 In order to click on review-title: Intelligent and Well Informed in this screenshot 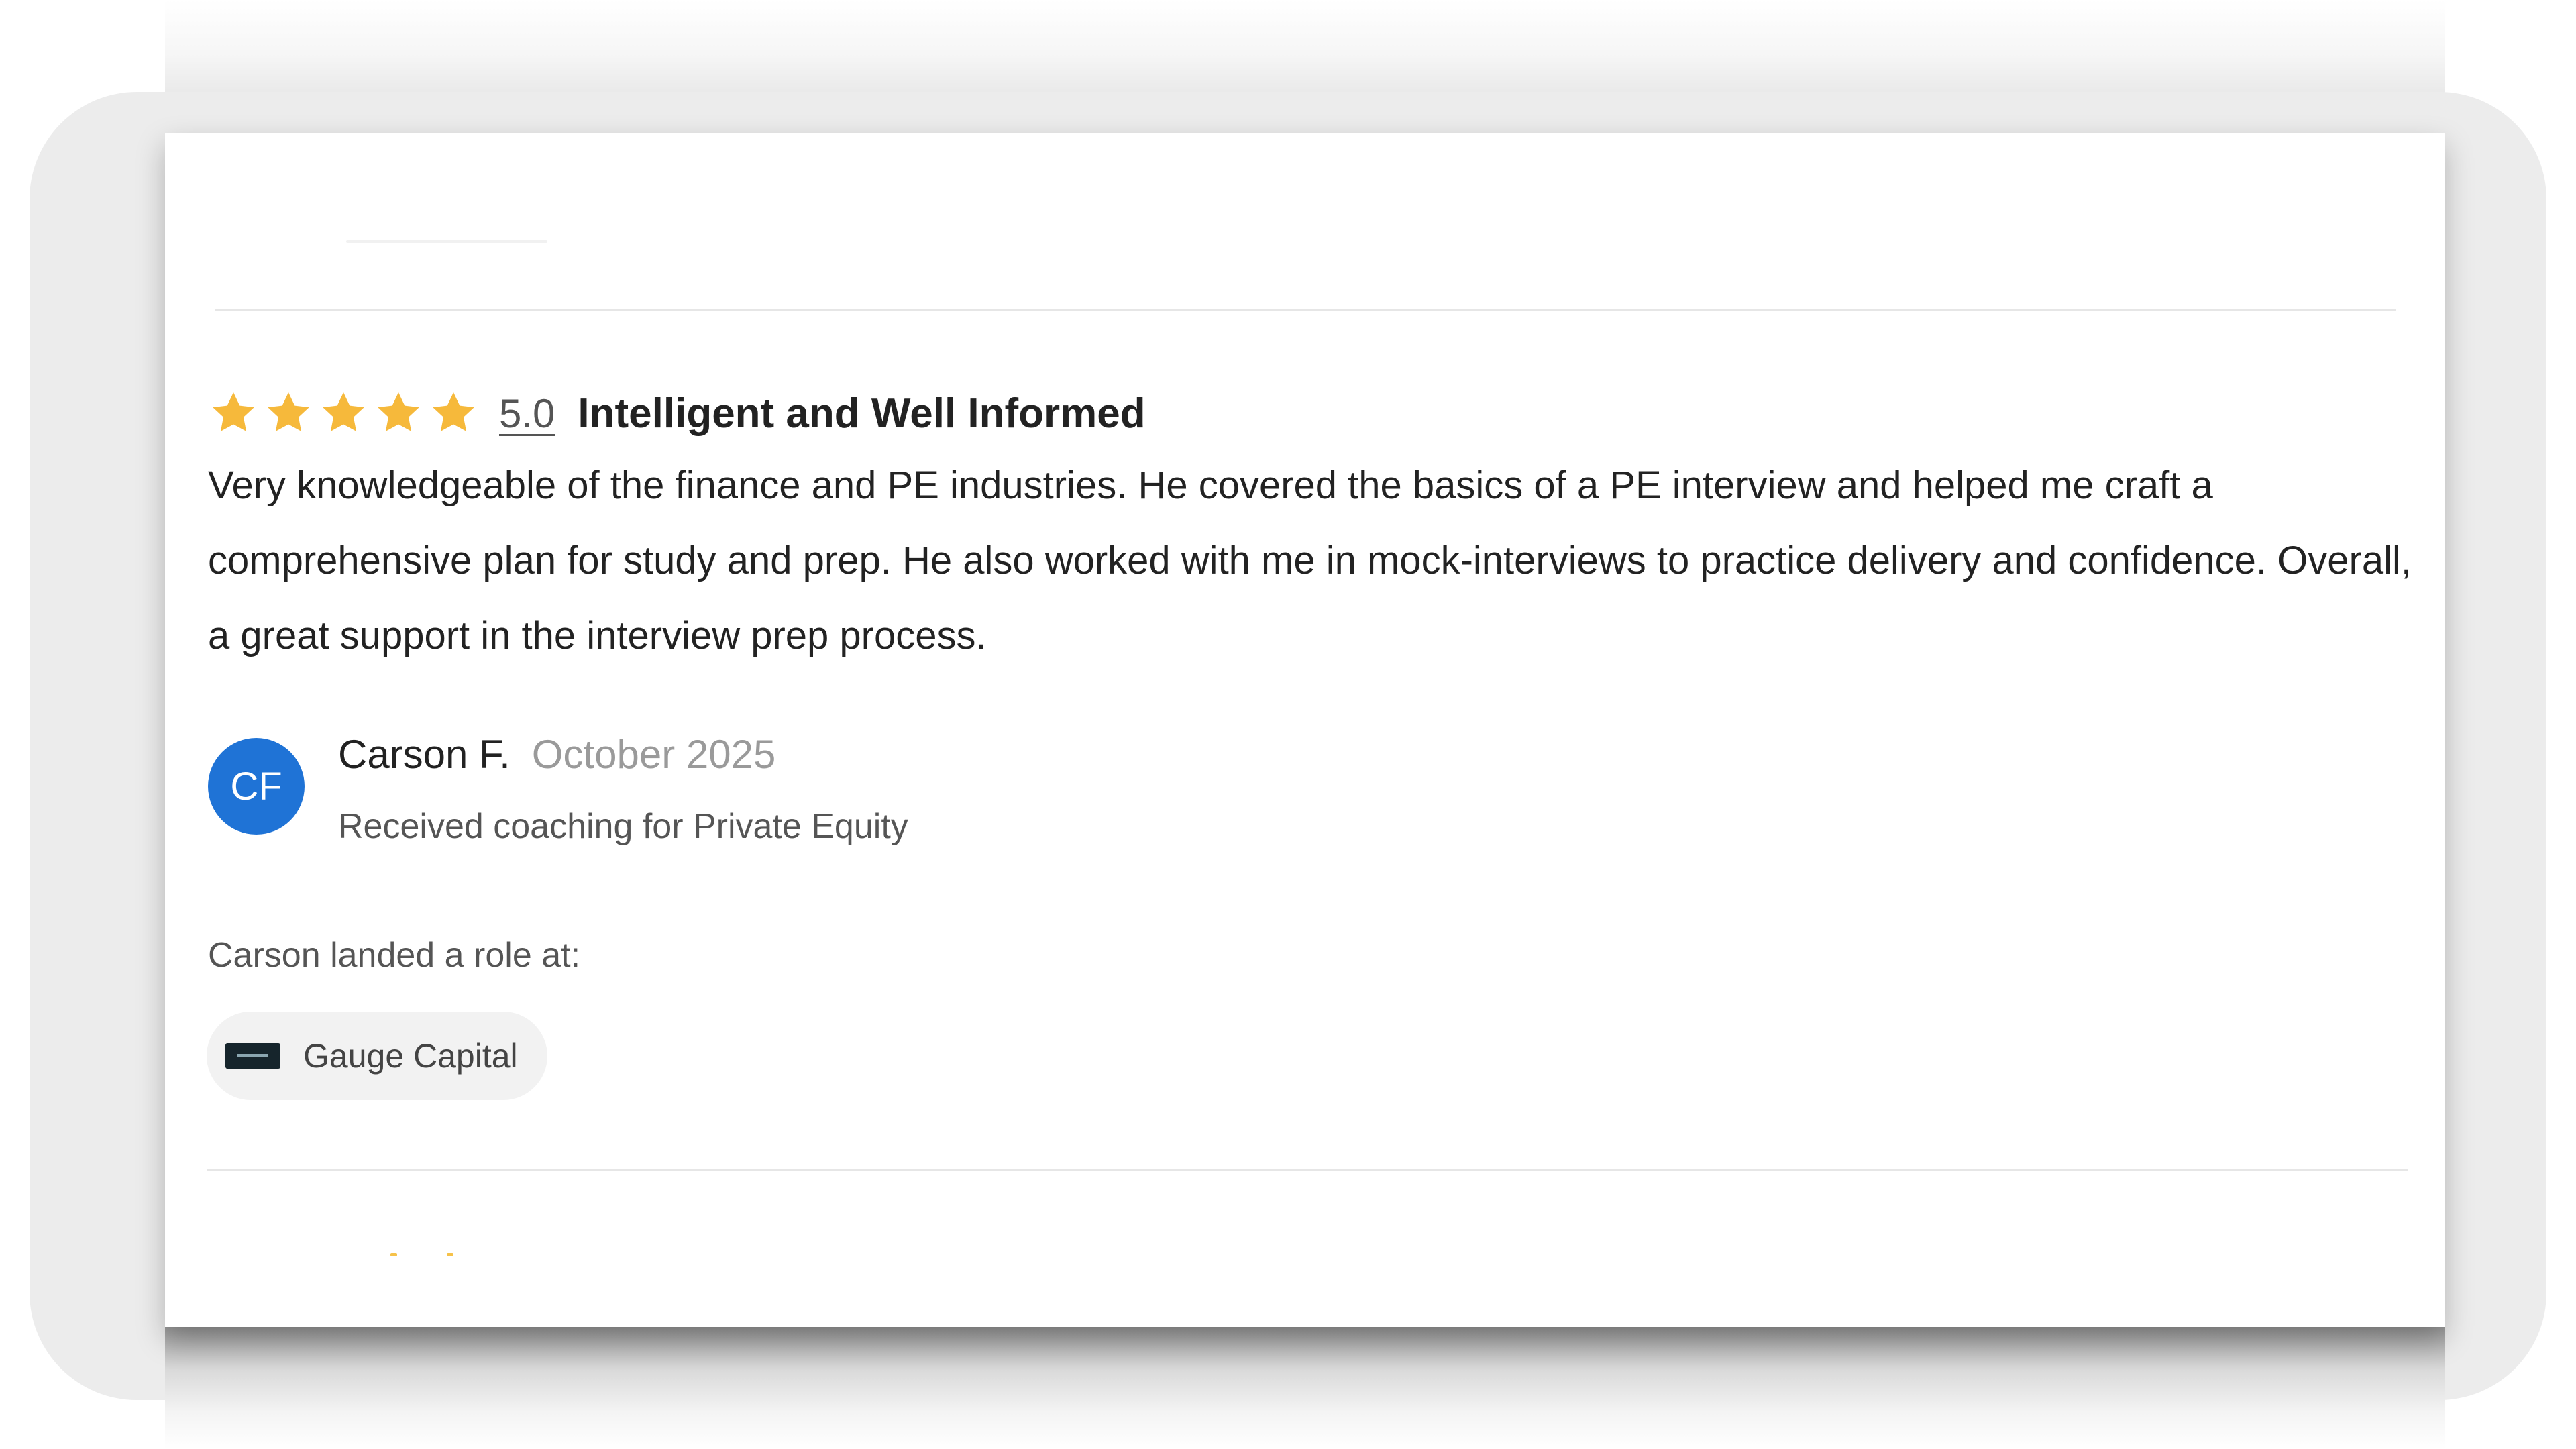, I will do `click(862, 413)`.